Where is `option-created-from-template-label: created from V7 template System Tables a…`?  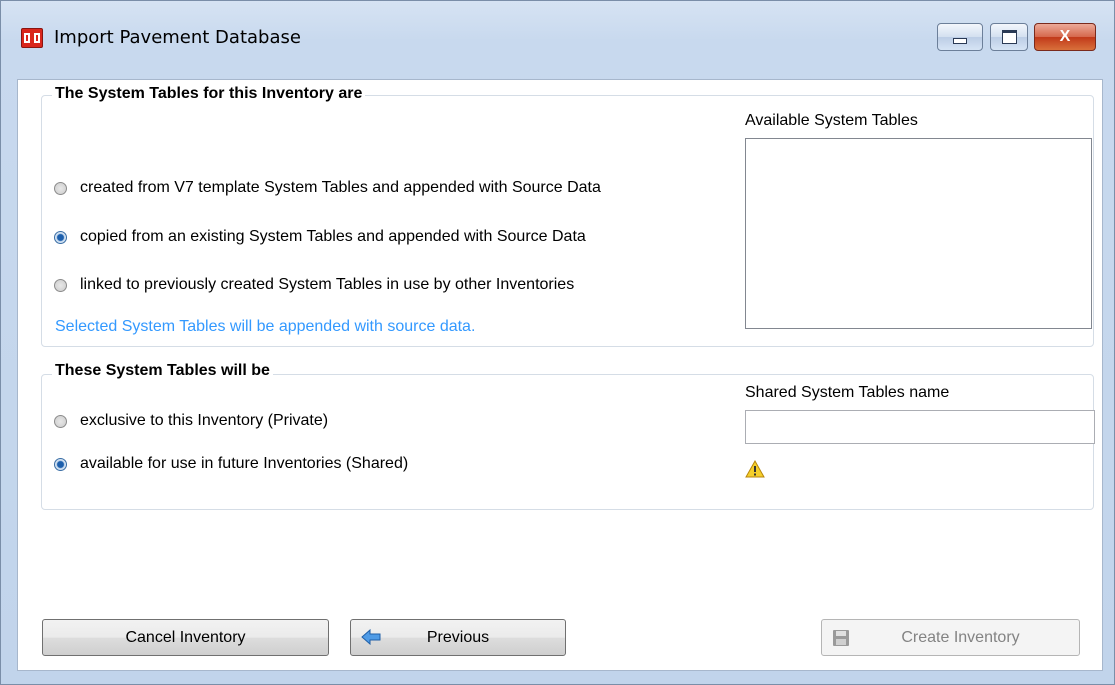
option-created-from-template-label: created from V7 template System Tables a… is located at coordinates (340, 187).